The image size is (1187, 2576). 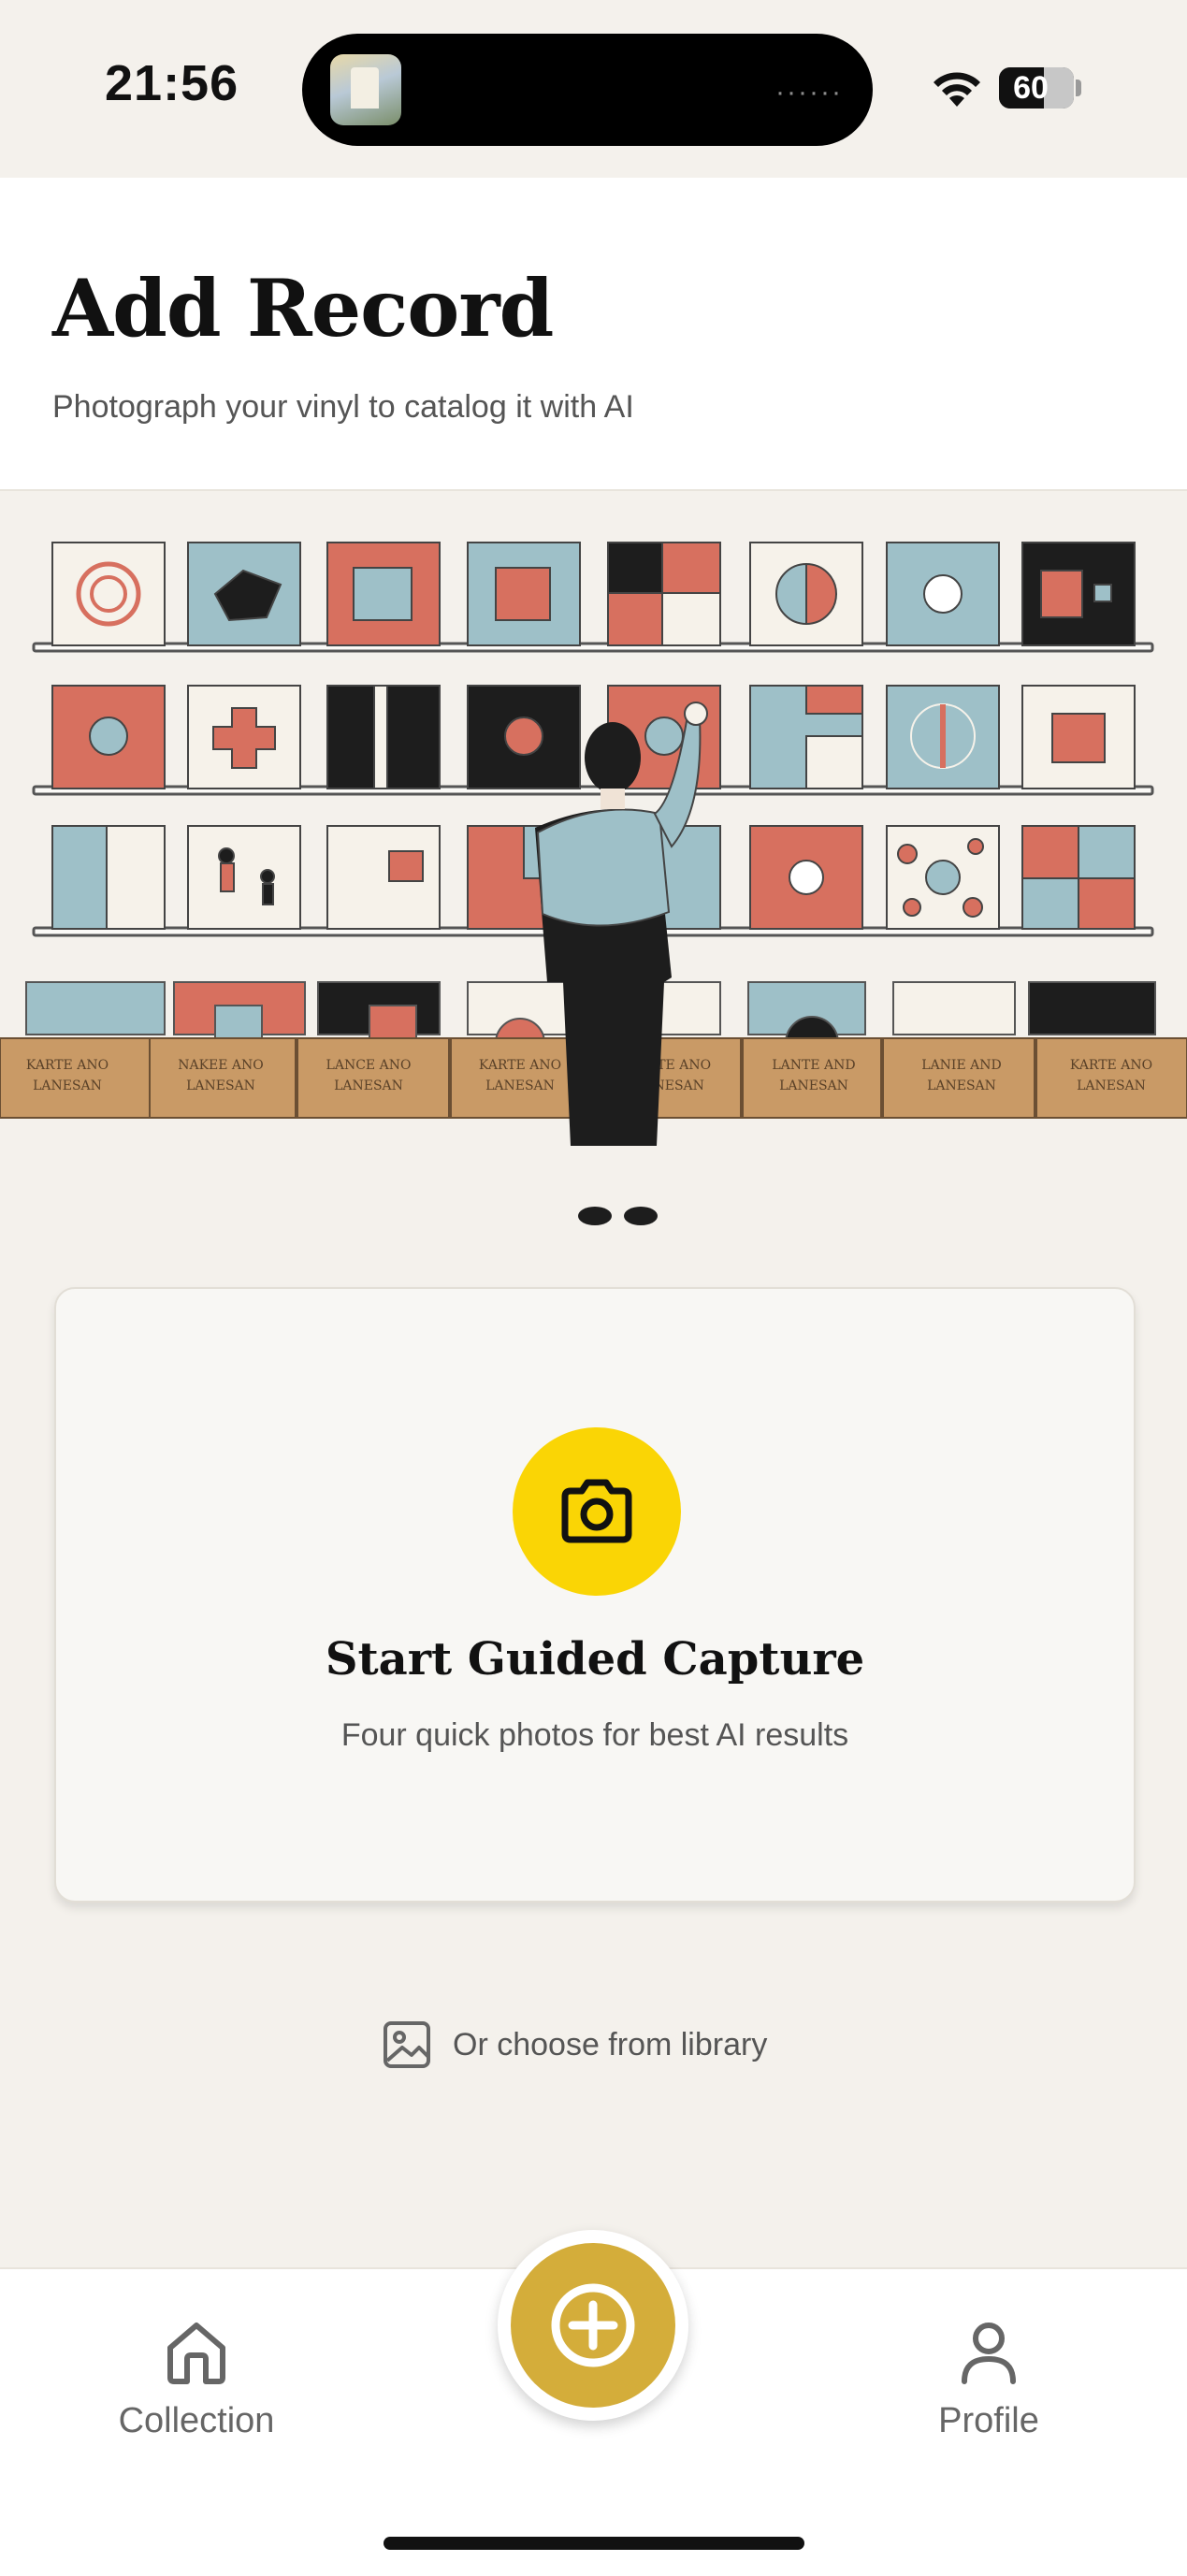 What do you see at coordinates (221, 1065) in the screenshot?
I see `svg-text: NAKEE ANO` at bounding box center [221, 1065].